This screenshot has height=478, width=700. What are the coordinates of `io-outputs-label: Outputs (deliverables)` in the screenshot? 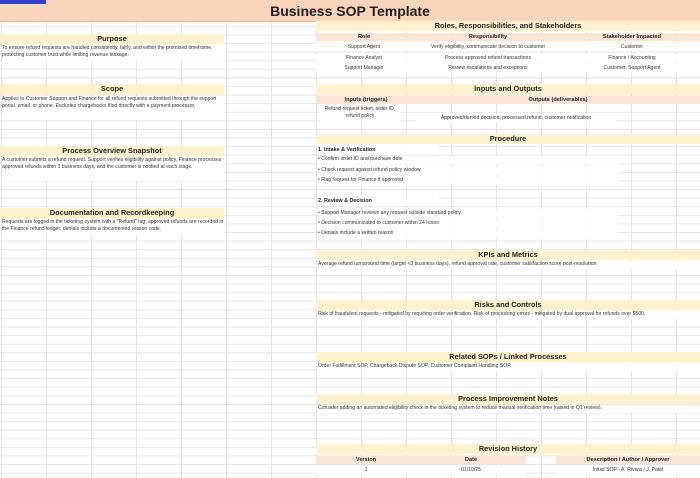 It's located at (558, 100).